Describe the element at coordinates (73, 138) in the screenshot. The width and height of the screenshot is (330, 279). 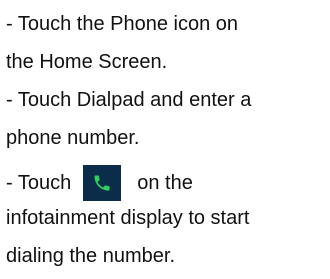
I see `instruction-line-4: phone number.` at that location.